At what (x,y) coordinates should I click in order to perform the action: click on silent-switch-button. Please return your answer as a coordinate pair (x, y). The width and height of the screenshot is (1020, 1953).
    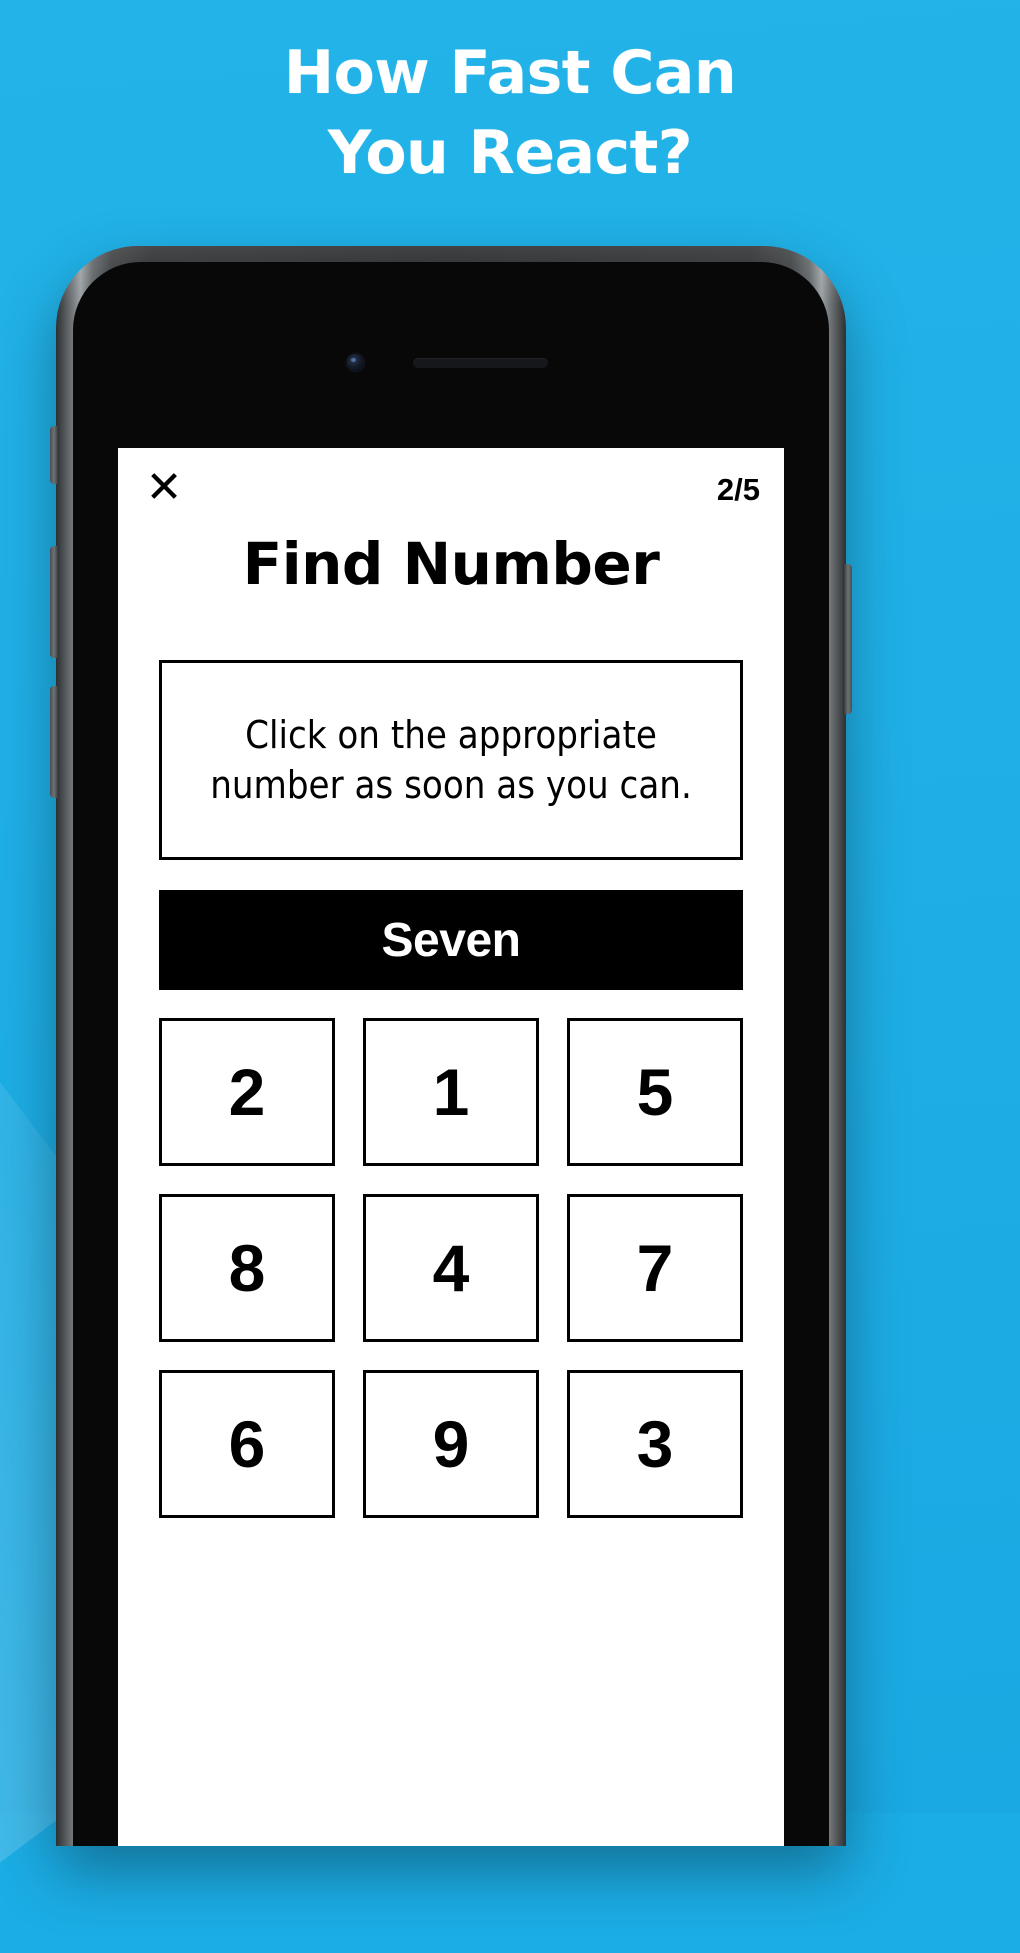
    Looking at the image, I should click on (54, 455).